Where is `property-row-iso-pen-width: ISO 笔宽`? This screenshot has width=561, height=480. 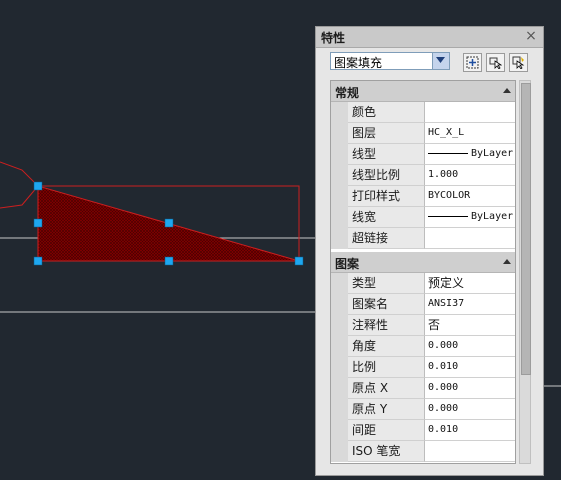 property-row-iso-pen-width: ISO 笔宽 is located at coordinates (423, 451).